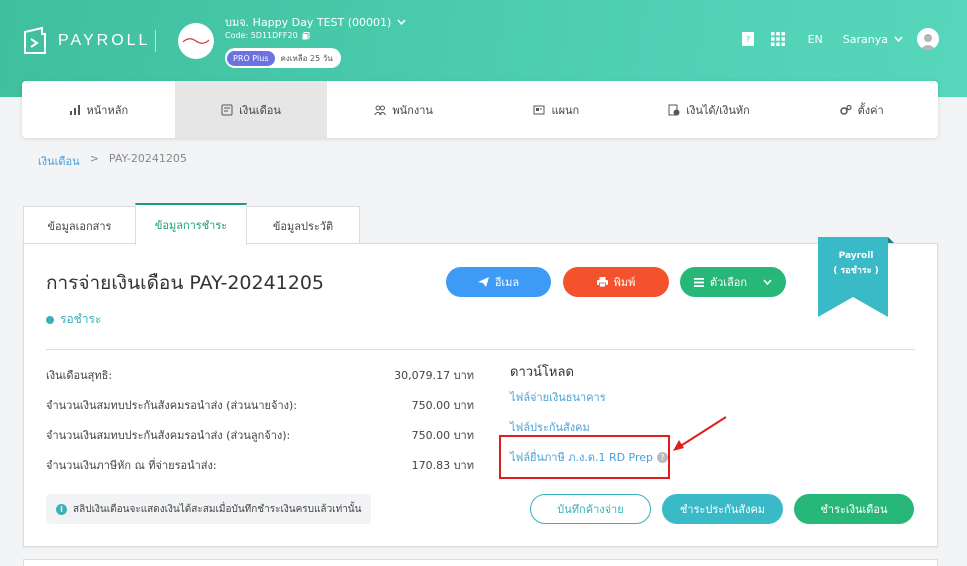  What do you see at coordinates (584, 457) in the screenshot?
I see `highlight-box` at bounding box center [584, 457].